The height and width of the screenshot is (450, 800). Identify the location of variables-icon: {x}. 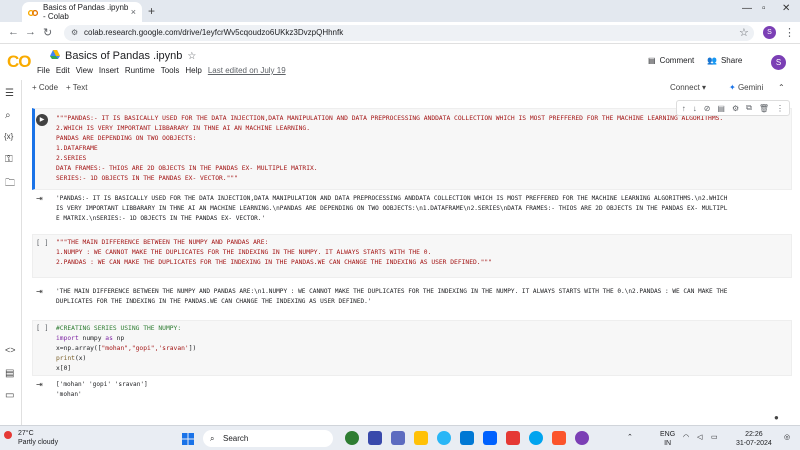
(8, 136).